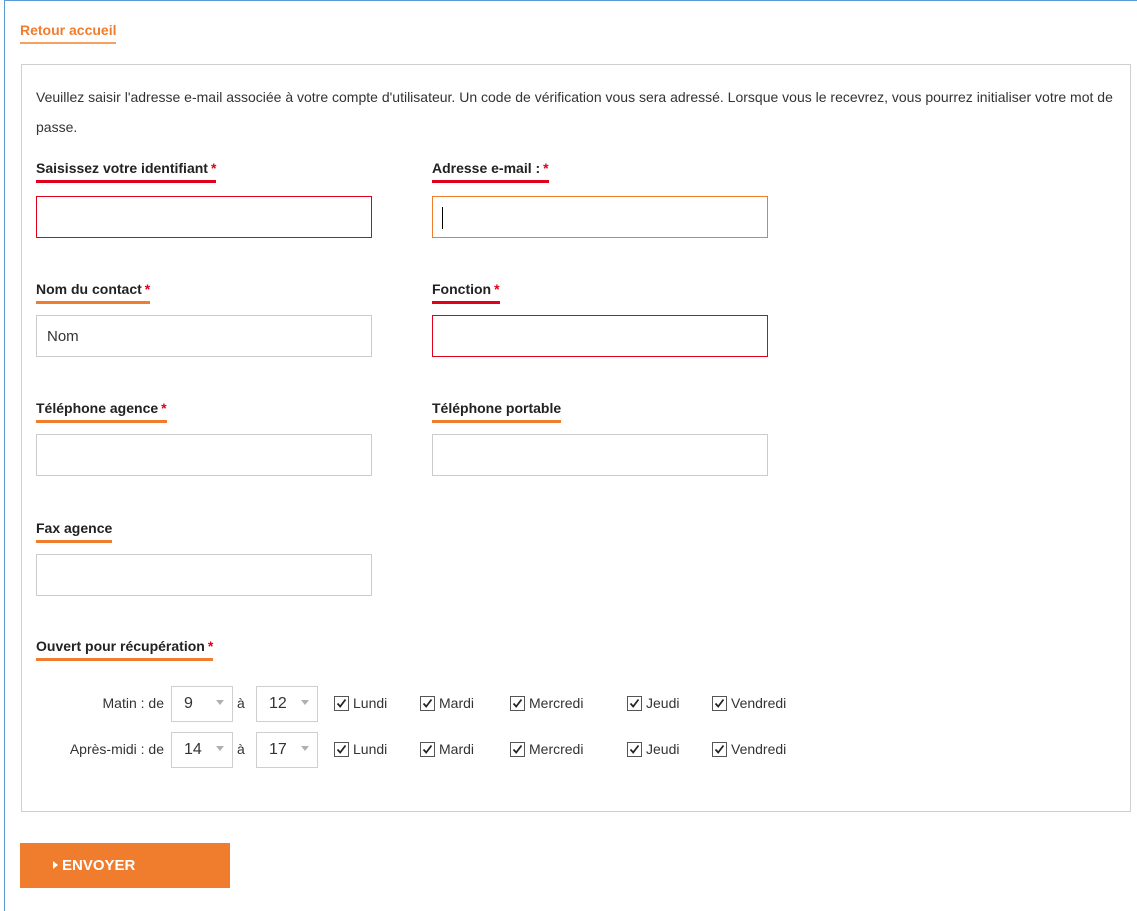 The image size is (1137, 911). Describe the element at coordinates (204, 336) in the screenshot. I see `nom-input` at that location.